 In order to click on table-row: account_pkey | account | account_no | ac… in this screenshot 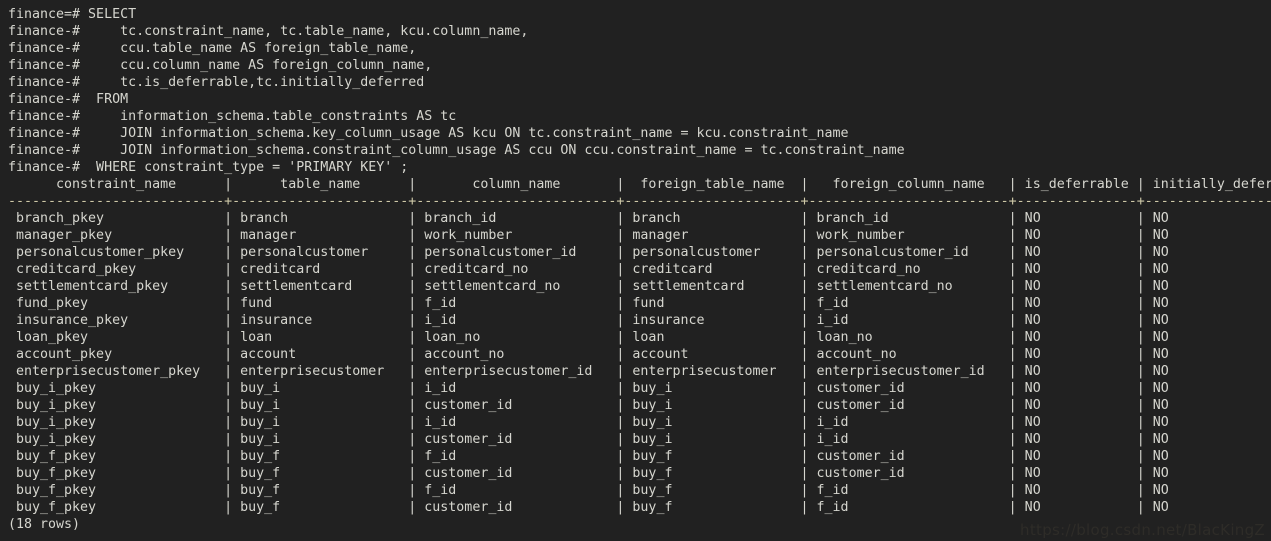, I will do `click(639, 354)`.